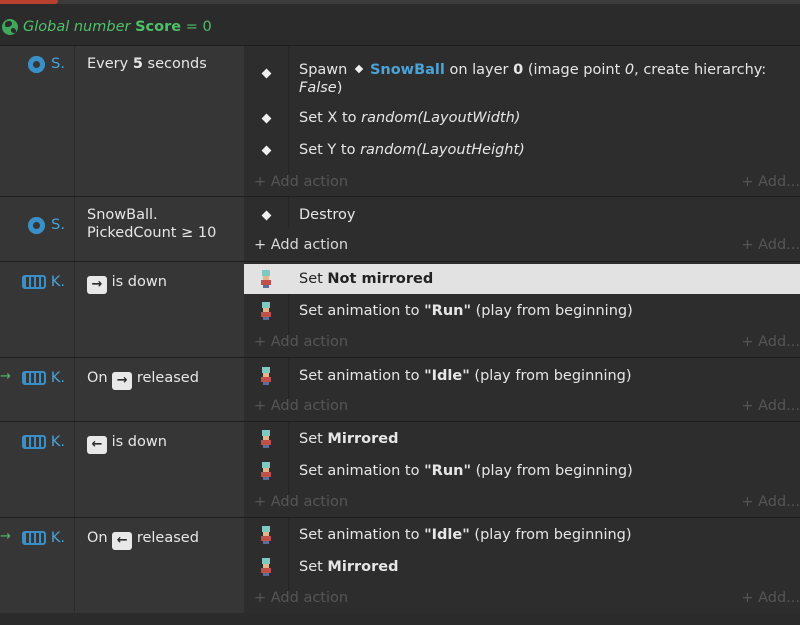  What do you see at coordinates (522, 150) in the screenshot?
I see `action-set-y: Set Y to random(LayoutHeight)` at bounding box center [522, 150].